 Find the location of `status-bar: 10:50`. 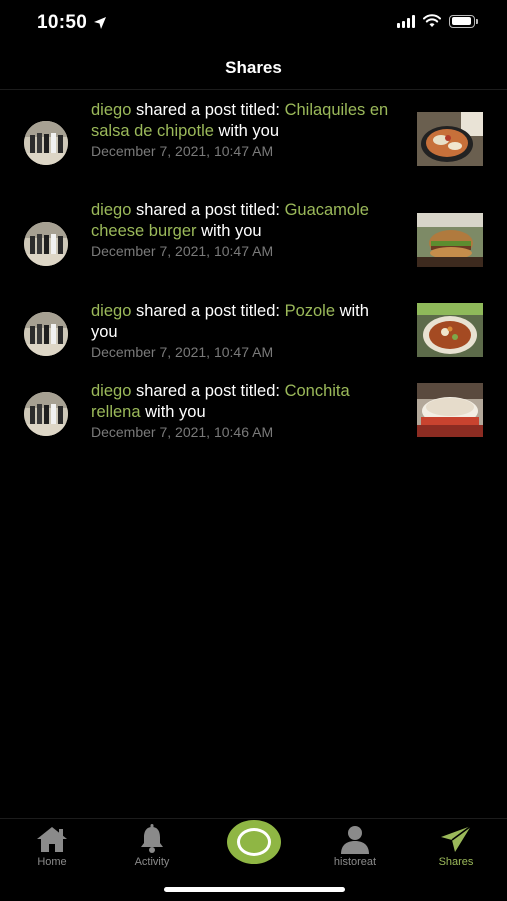

status-bar: 10:50 is located at coordinates (253, 24).